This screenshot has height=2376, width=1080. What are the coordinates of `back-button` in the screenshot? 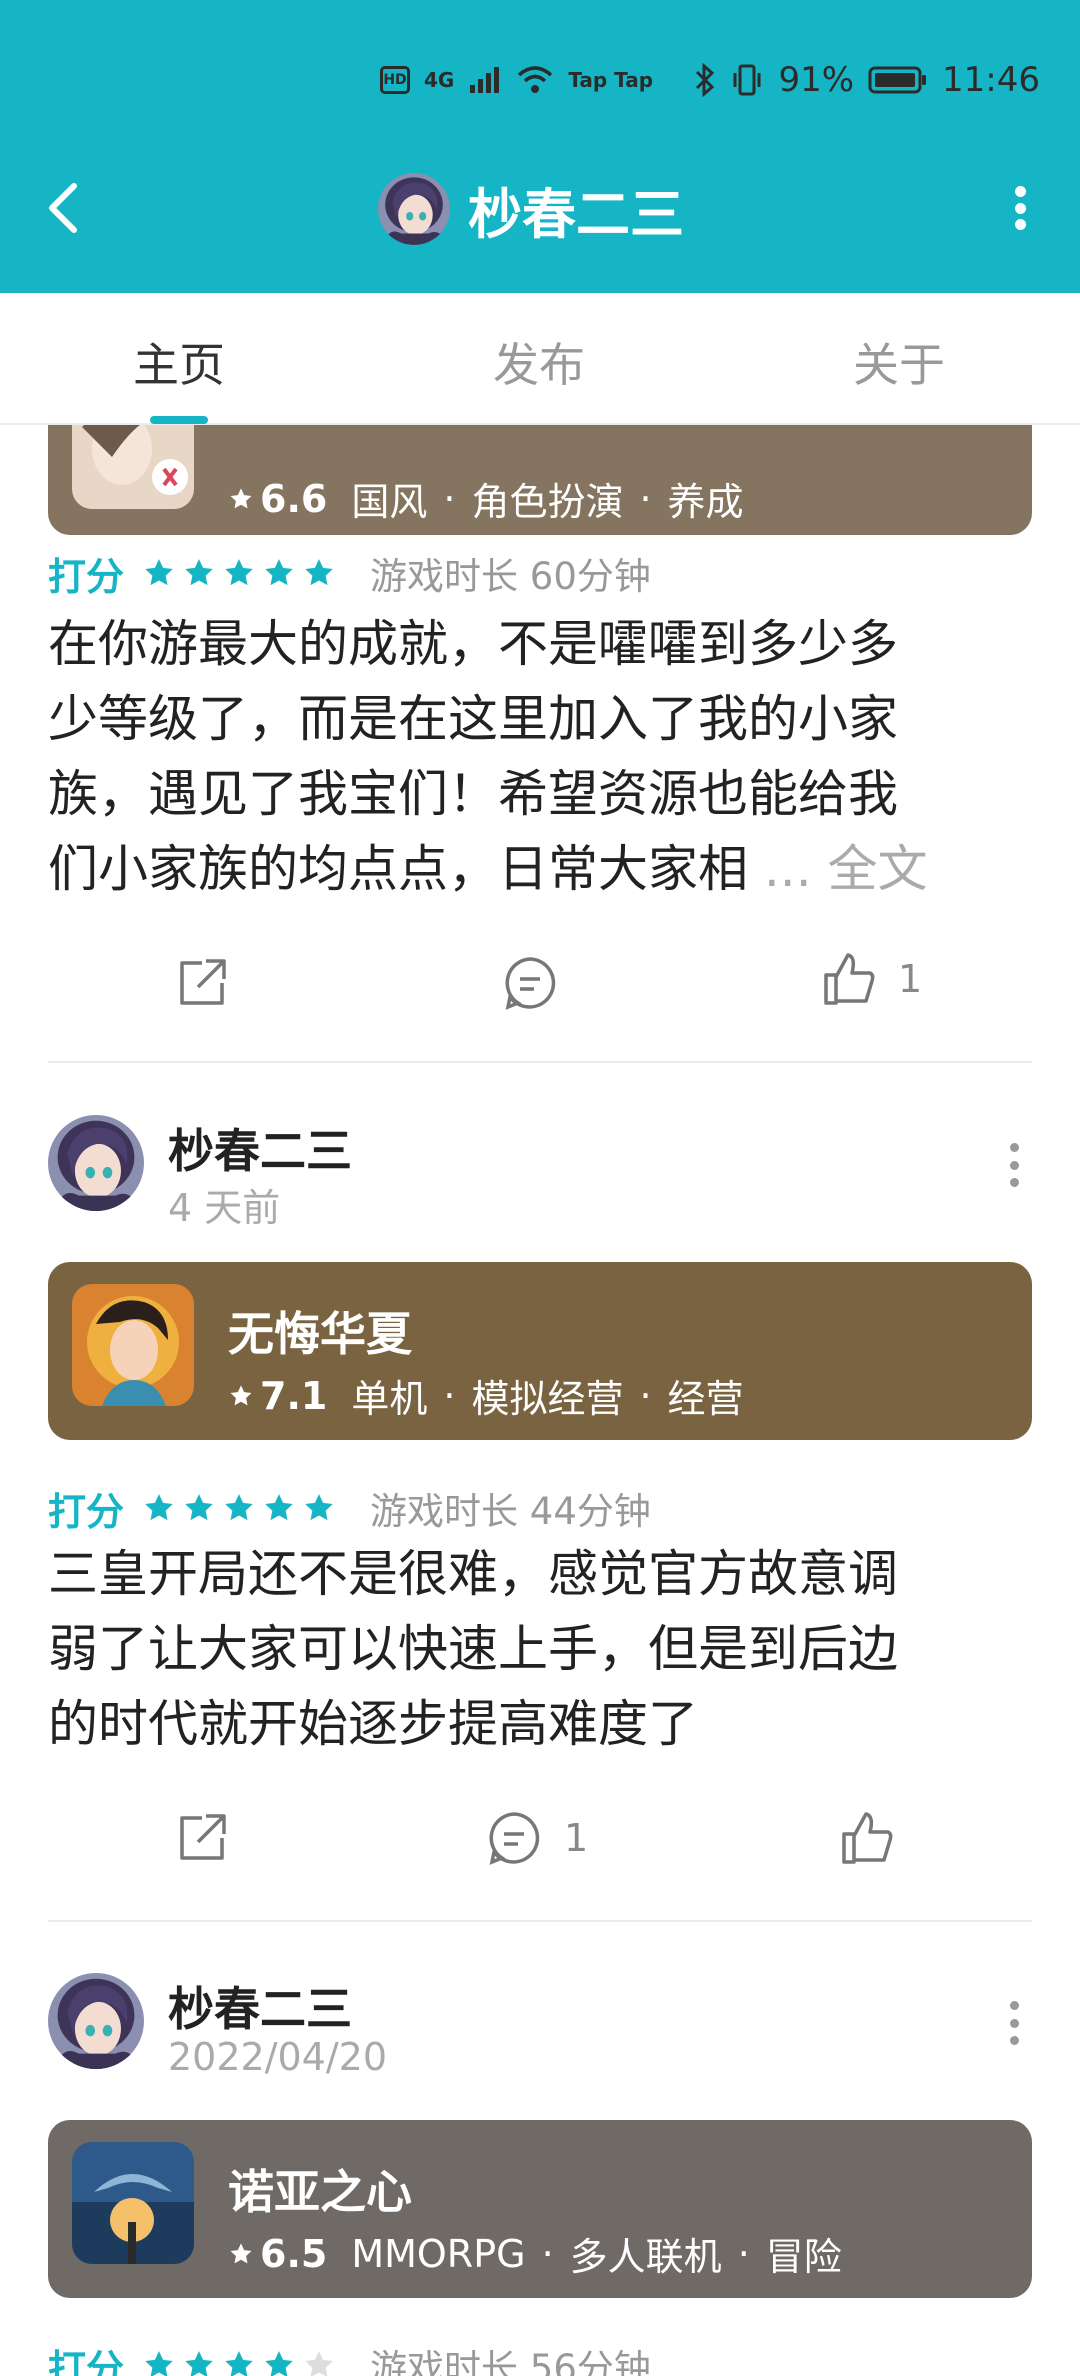 It's located at (65, 208).